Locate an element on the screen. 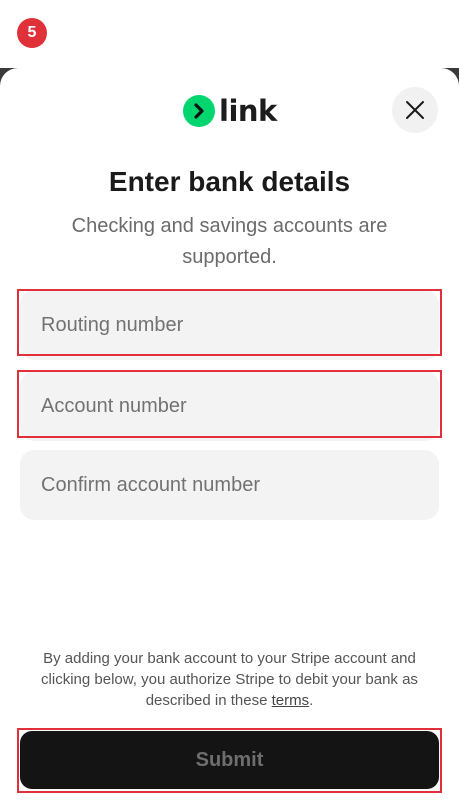 This screenshot has height=809, width=459. confirm-account-number-field is located at coordinates (229, 485).